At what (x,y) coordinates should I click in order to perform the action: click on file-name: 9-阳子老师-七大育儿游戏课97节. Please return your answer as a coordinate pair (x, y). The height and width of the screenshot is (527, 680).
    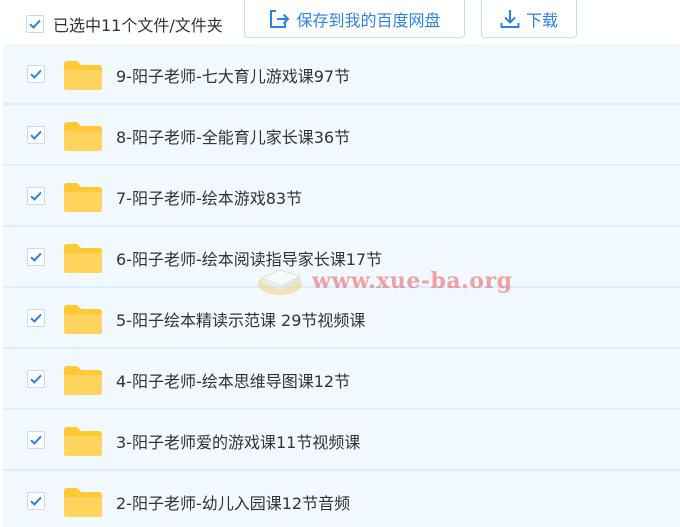
    Looking at the image, I should click on (233, 76).